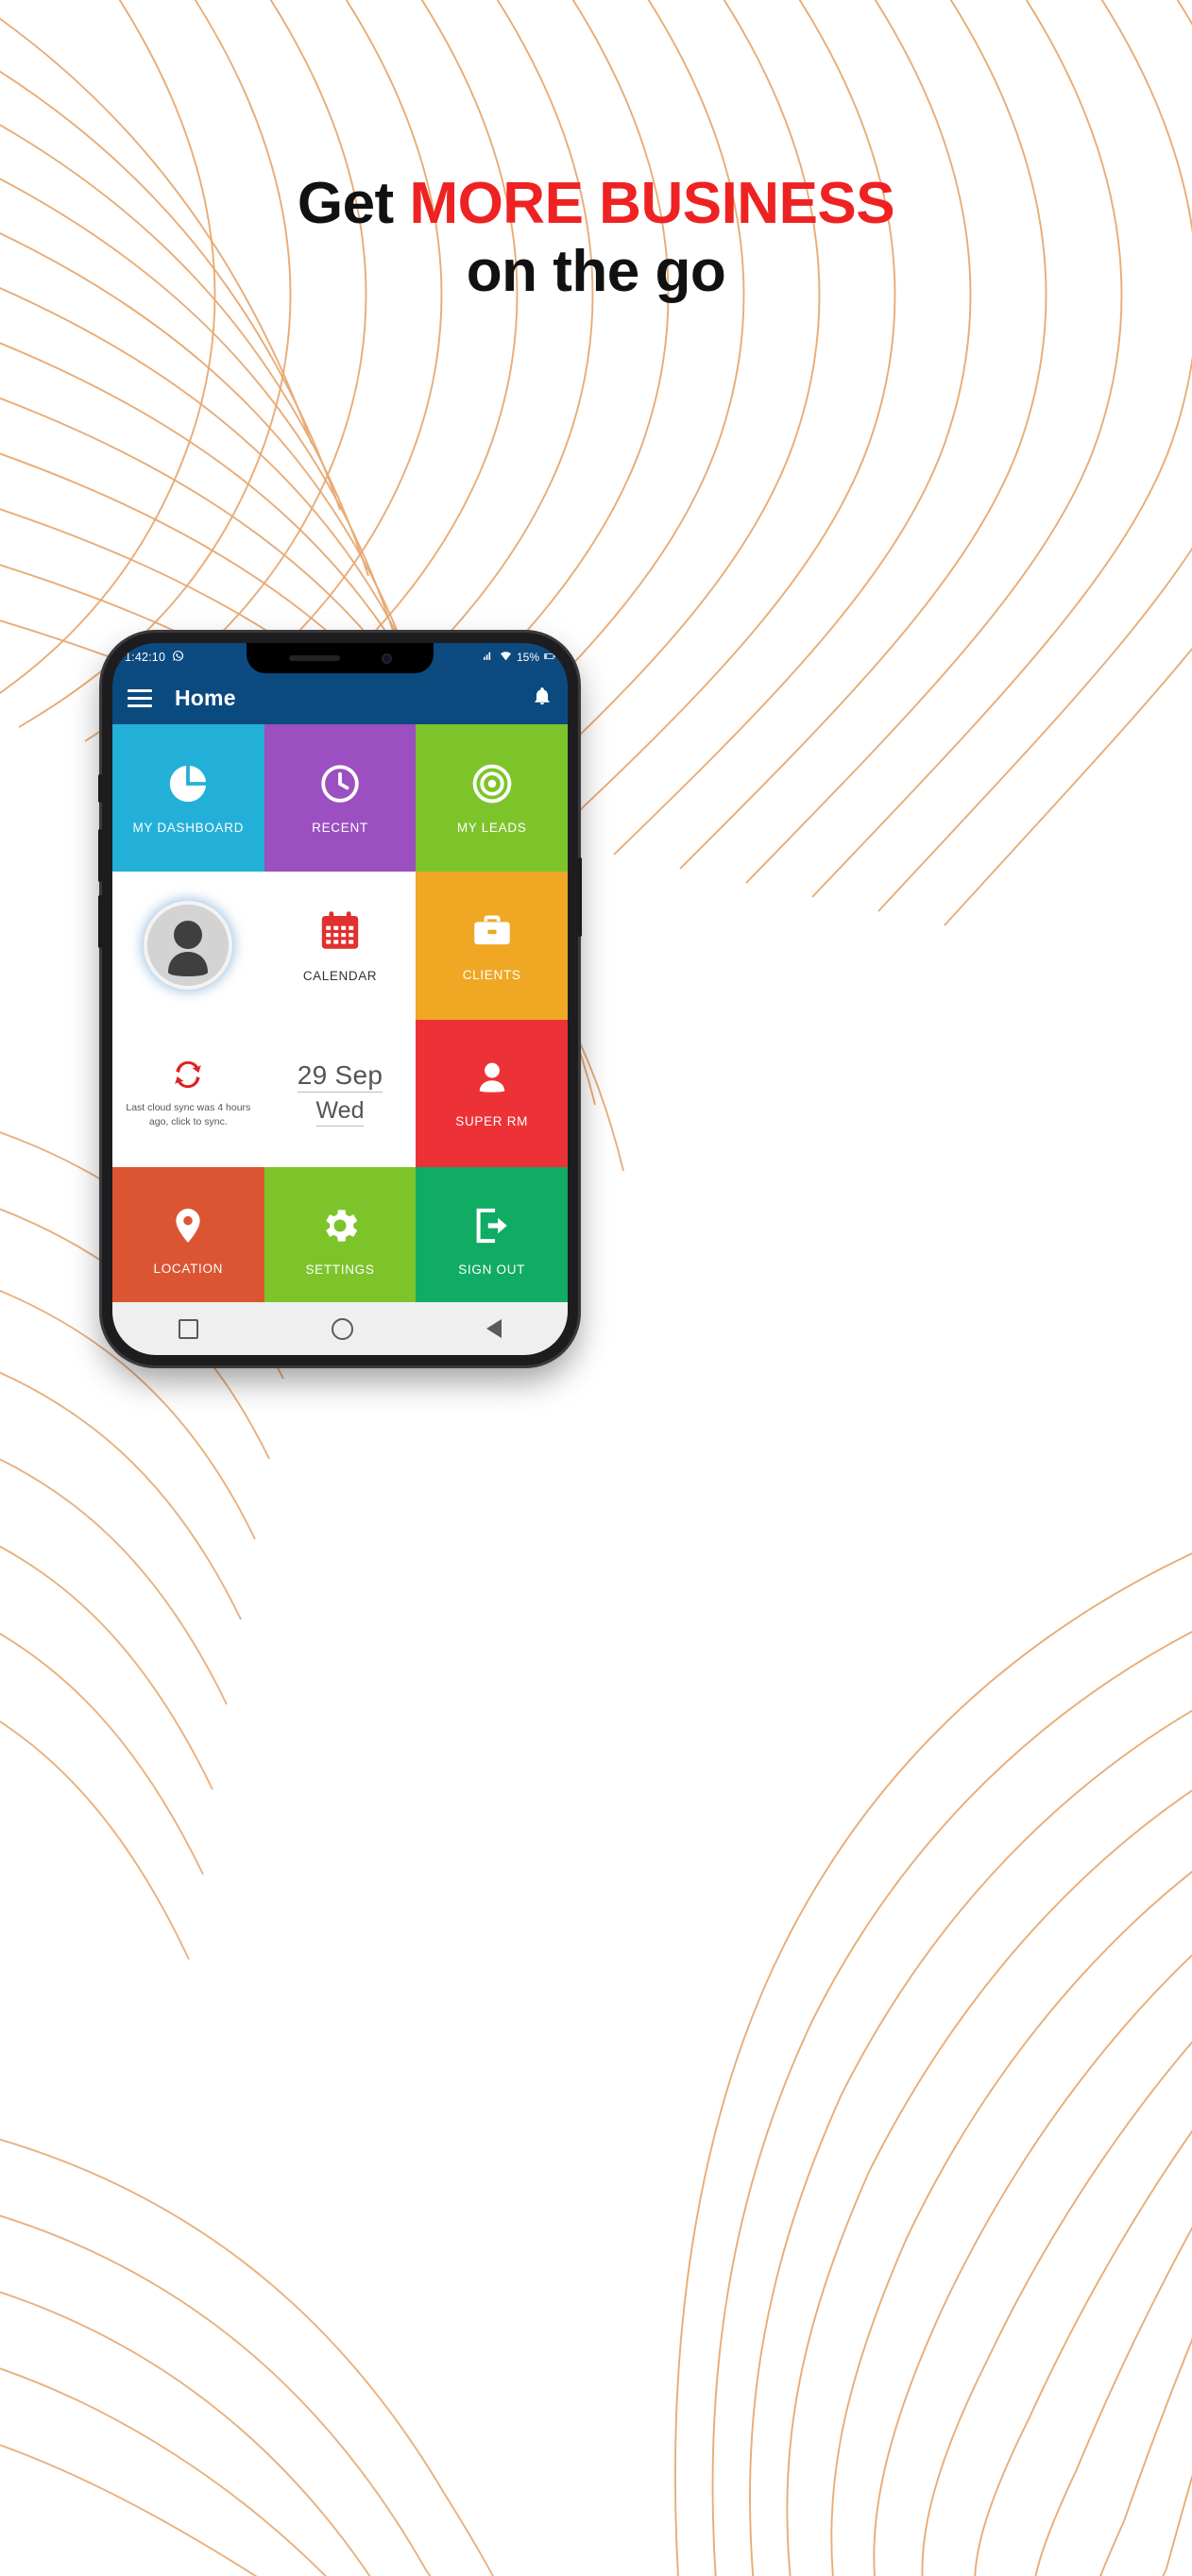  Describe the element at coordinates (145, 657) in the screenshot. I see `status-time: 1:42:10` at that location.